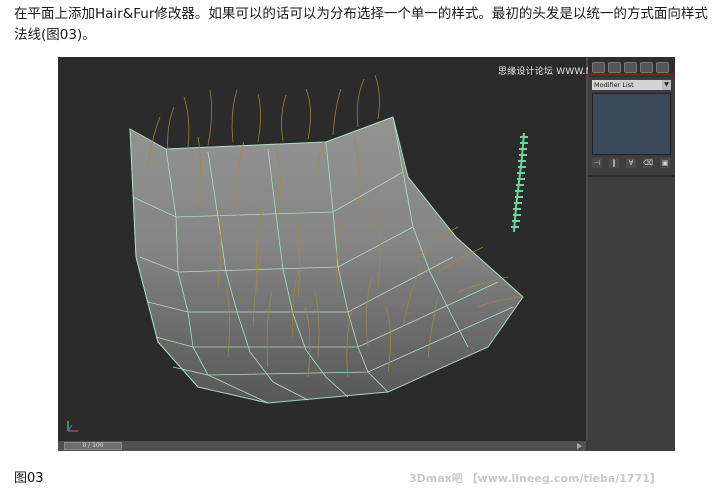 This screenshot has width=728, height=496. What do you see at coordinates (72, 426) in the screenshot?
I see `axis-gizmo-icon` at bounding box center [72, 426].